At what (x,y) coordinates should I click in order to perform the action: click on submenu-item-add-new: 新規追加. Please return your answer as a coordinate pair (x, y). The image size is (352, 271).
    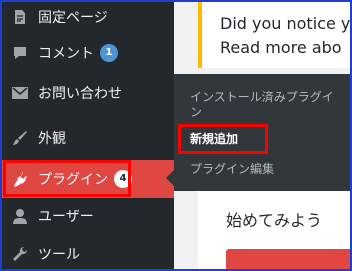
    Looking at the image, I should click on (265, 139).